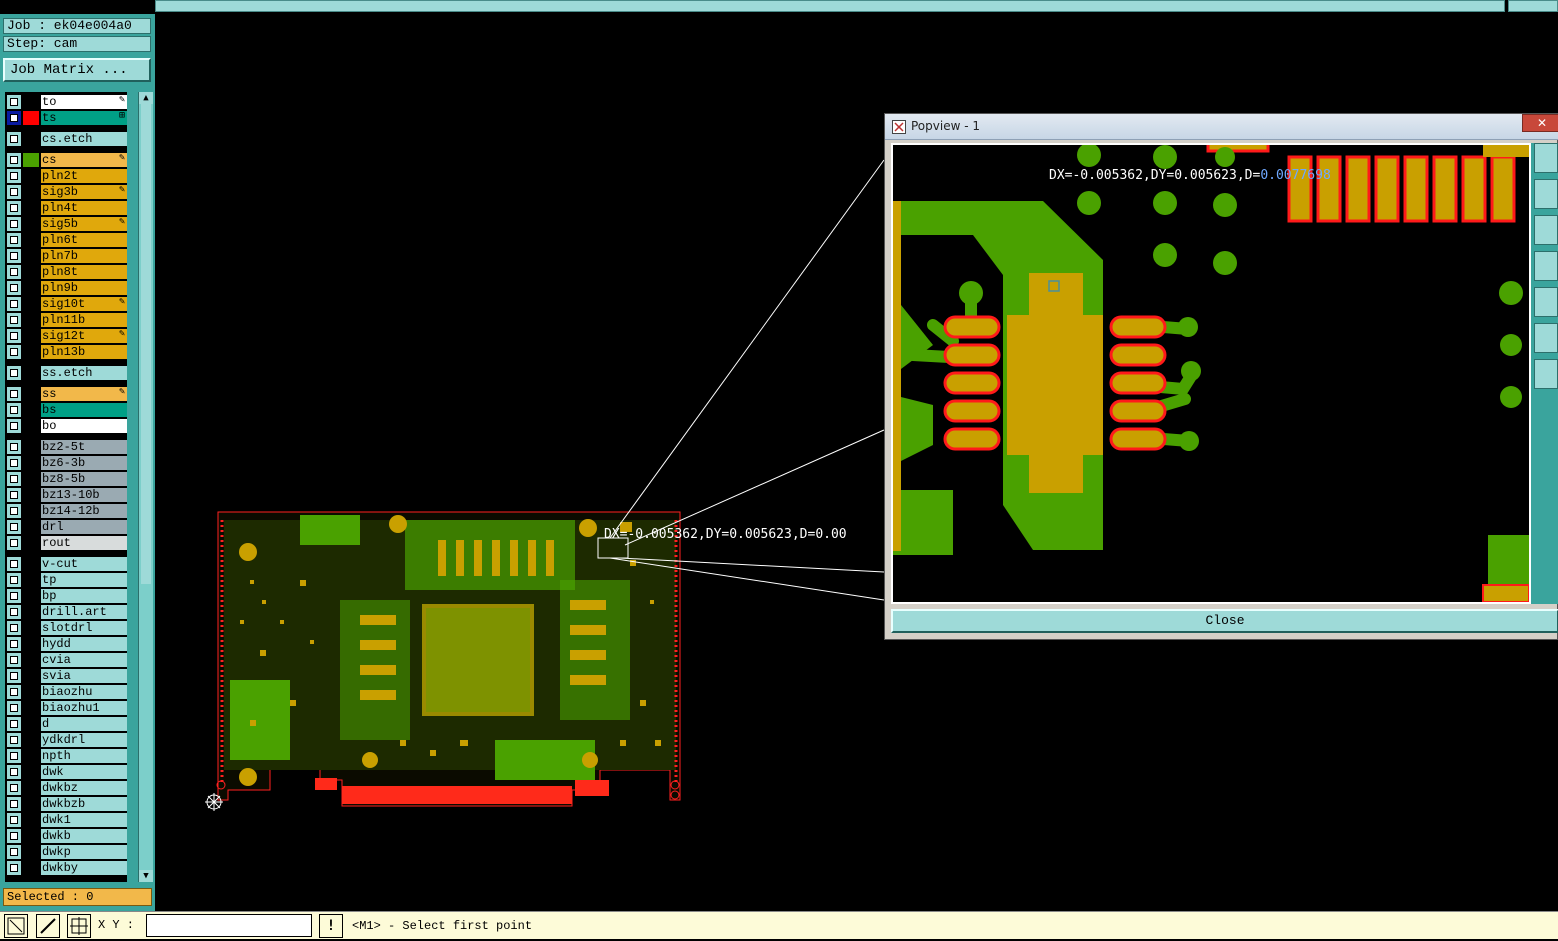  Describe the element at coordinates (84, 304) in the screenshot. I see `layer-name: sig10t` at that location.